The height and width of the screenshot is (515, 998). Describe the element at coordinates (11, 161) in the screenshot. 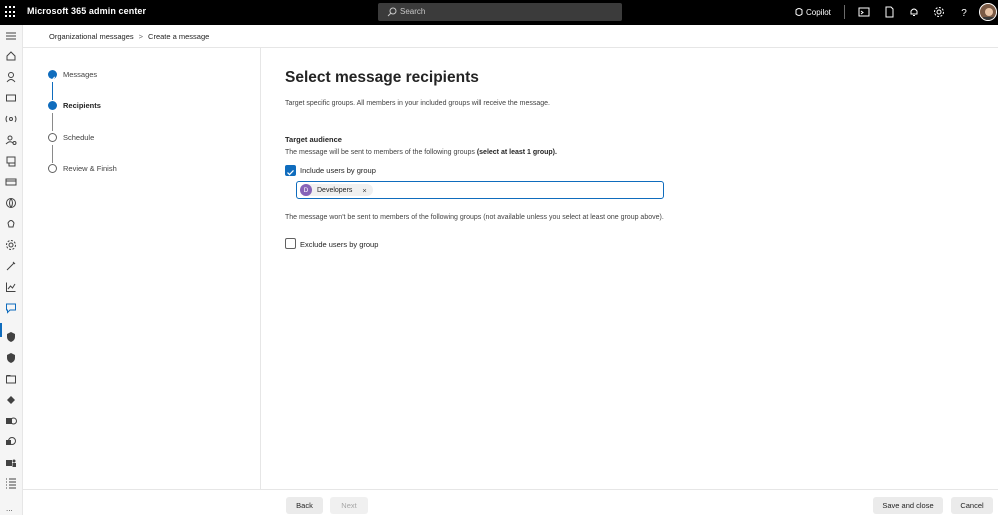

I see `resources-icon` at that location.